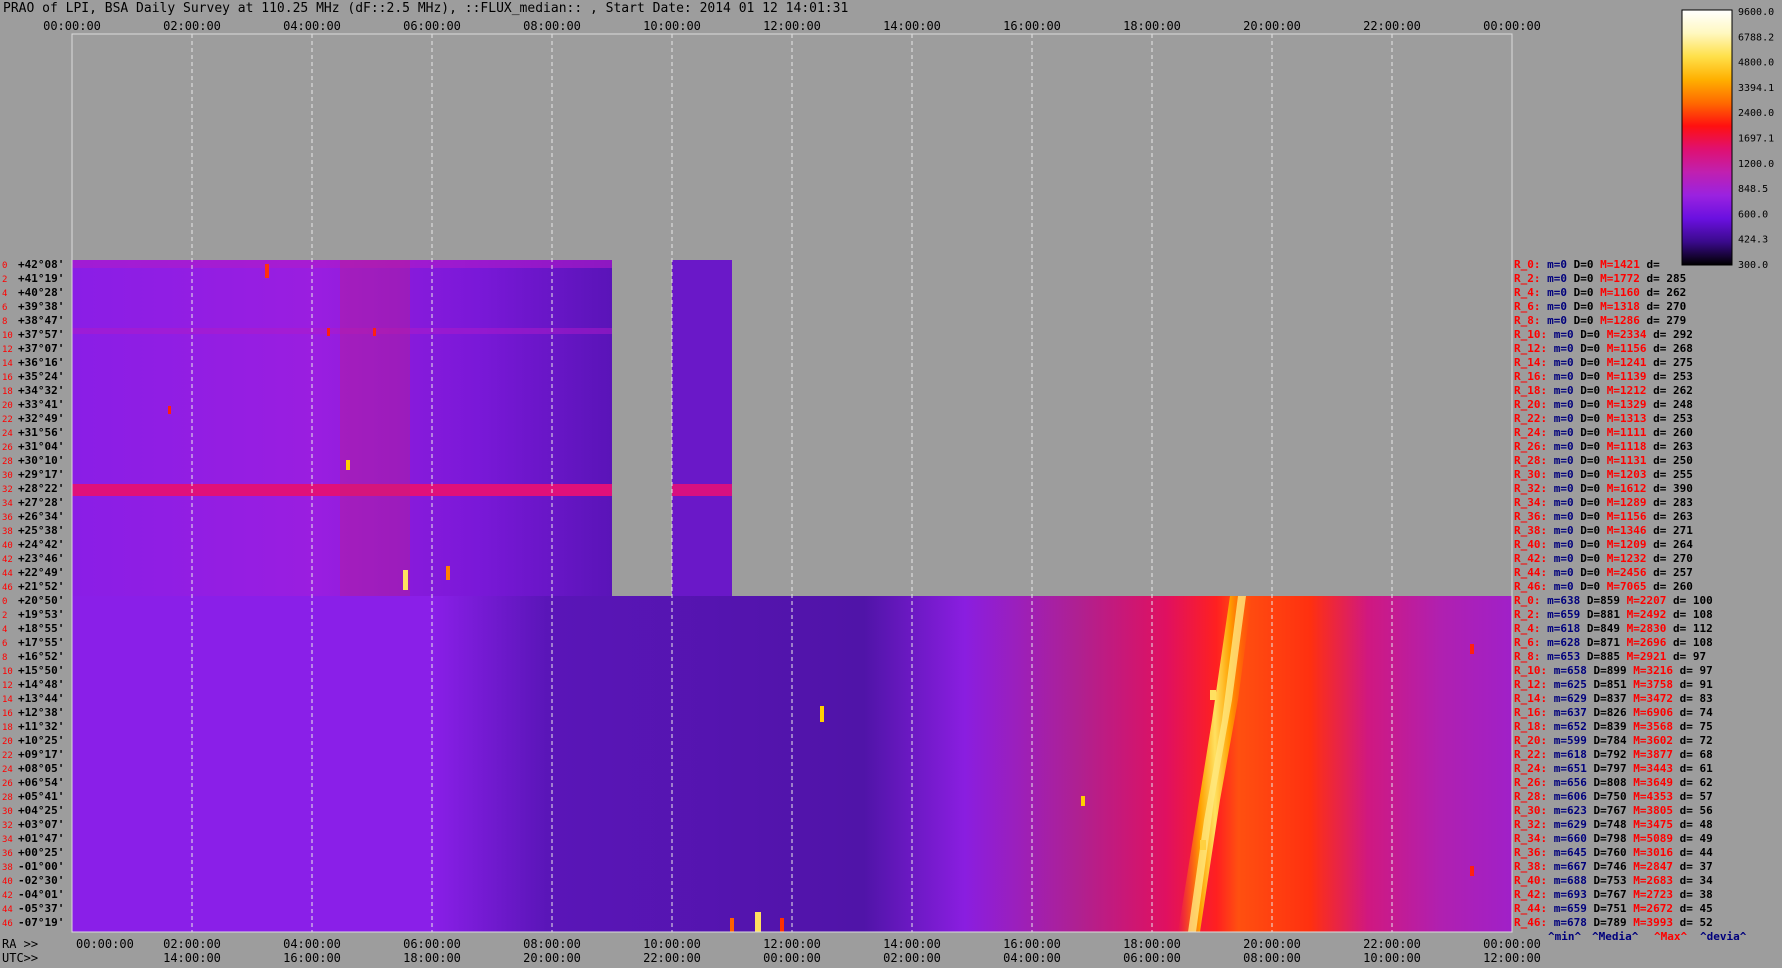  I want to click on declination-label: +30°10', so click(41, 460).